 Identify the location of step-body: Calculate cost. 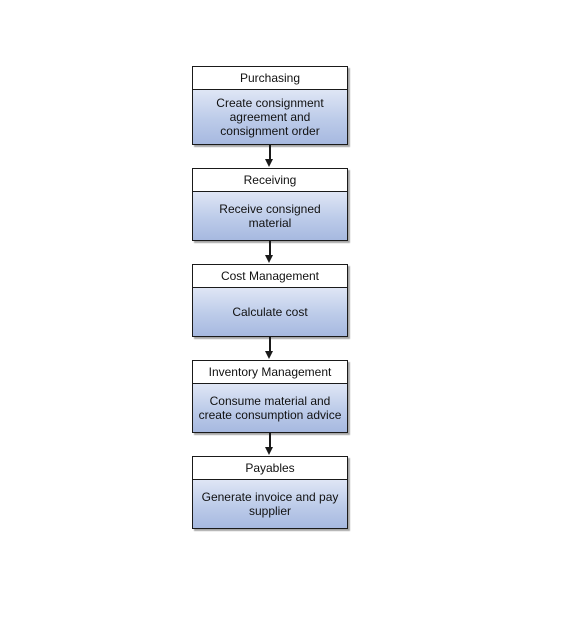
(270, 312).